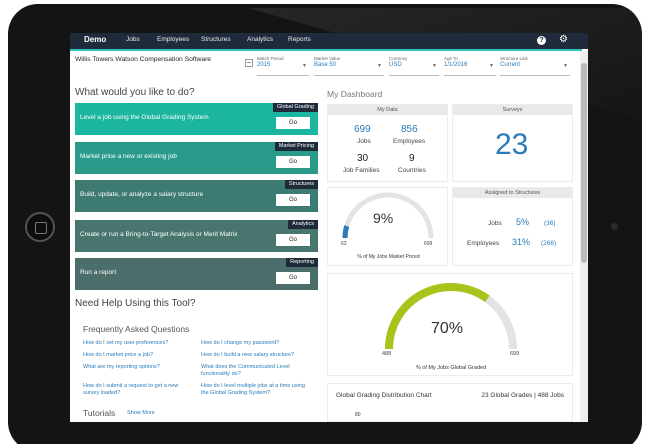  I want to click on action-category-tag: Structures, so click(301, 184).